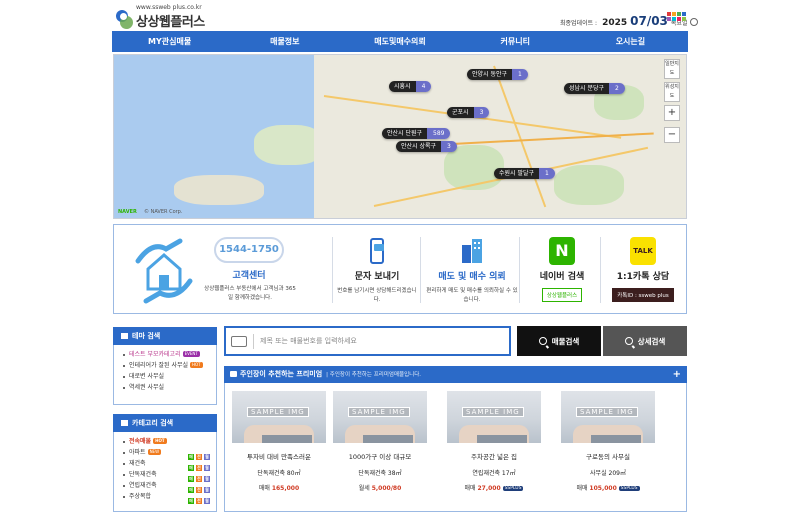 The width and height of the screenshot is (800, 512). What do you see at coordinates (608, 457) in the screenshot?
I see `listing-title: 구로동의 사무실` at bounding box center [608, 457].